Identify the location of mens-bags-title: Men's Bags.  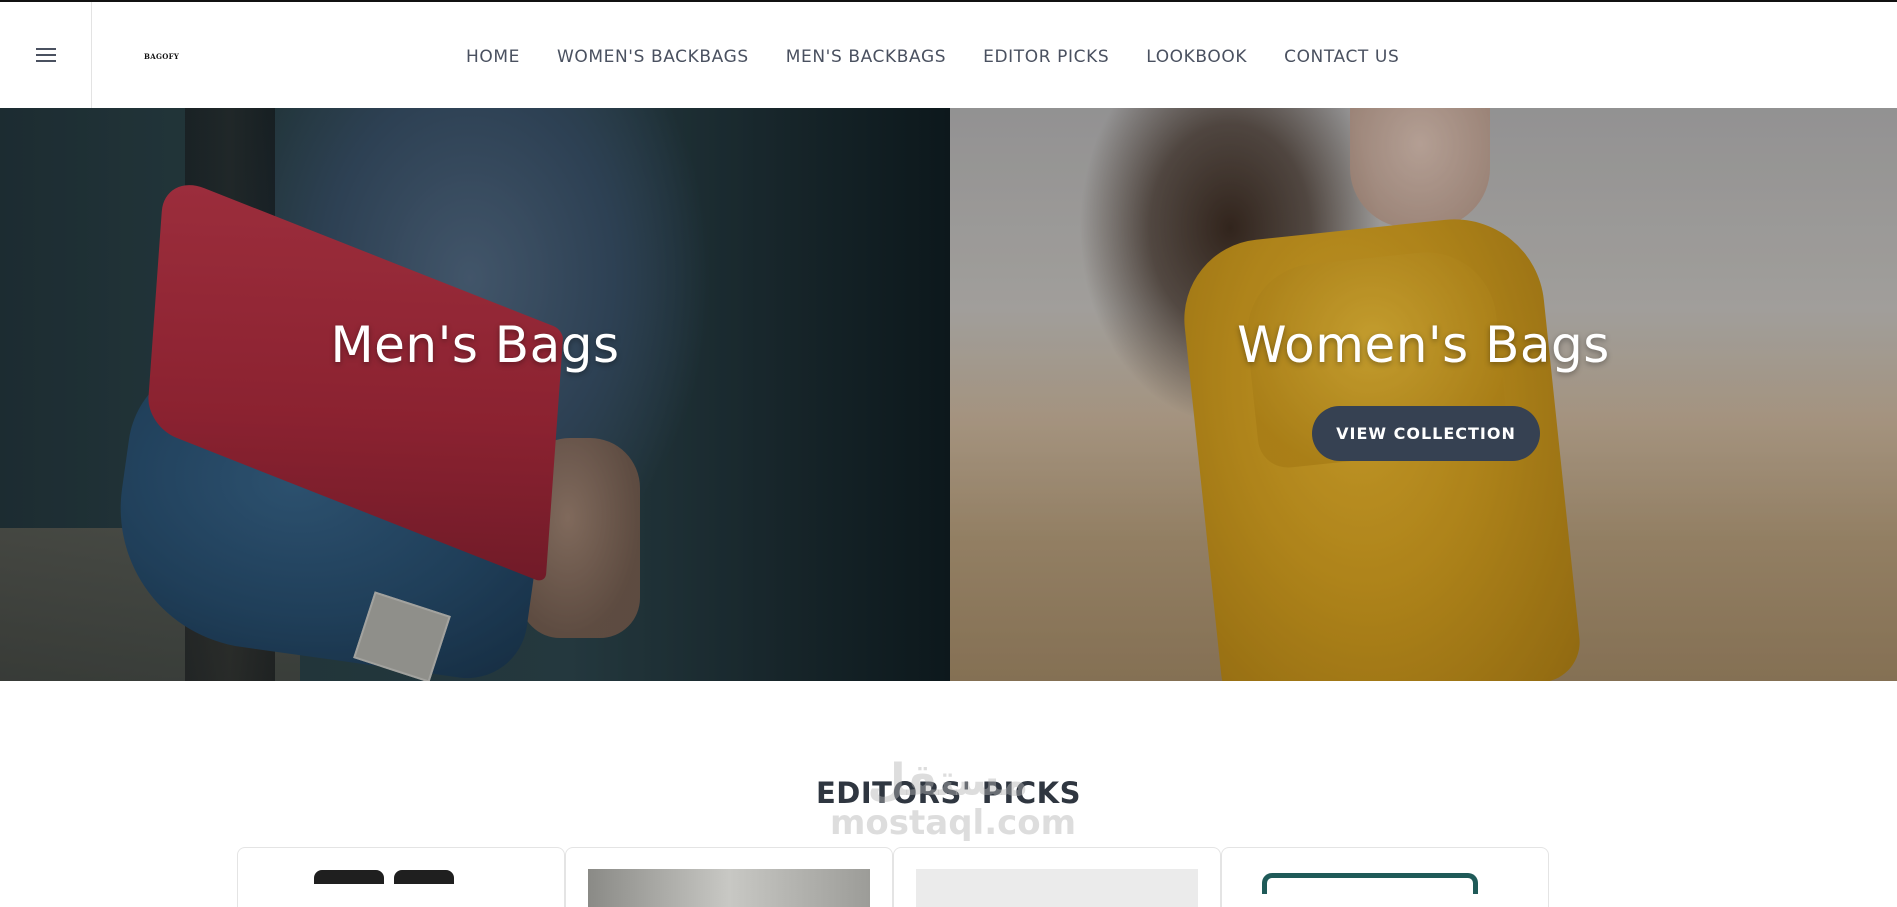
(475, 345).